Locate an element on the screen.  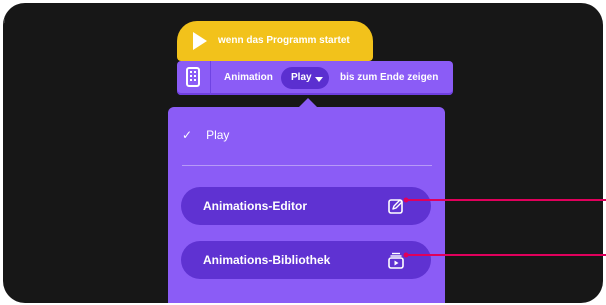
animation-library-button: Animations-Bibliothek is located at coordinates (306, 260).